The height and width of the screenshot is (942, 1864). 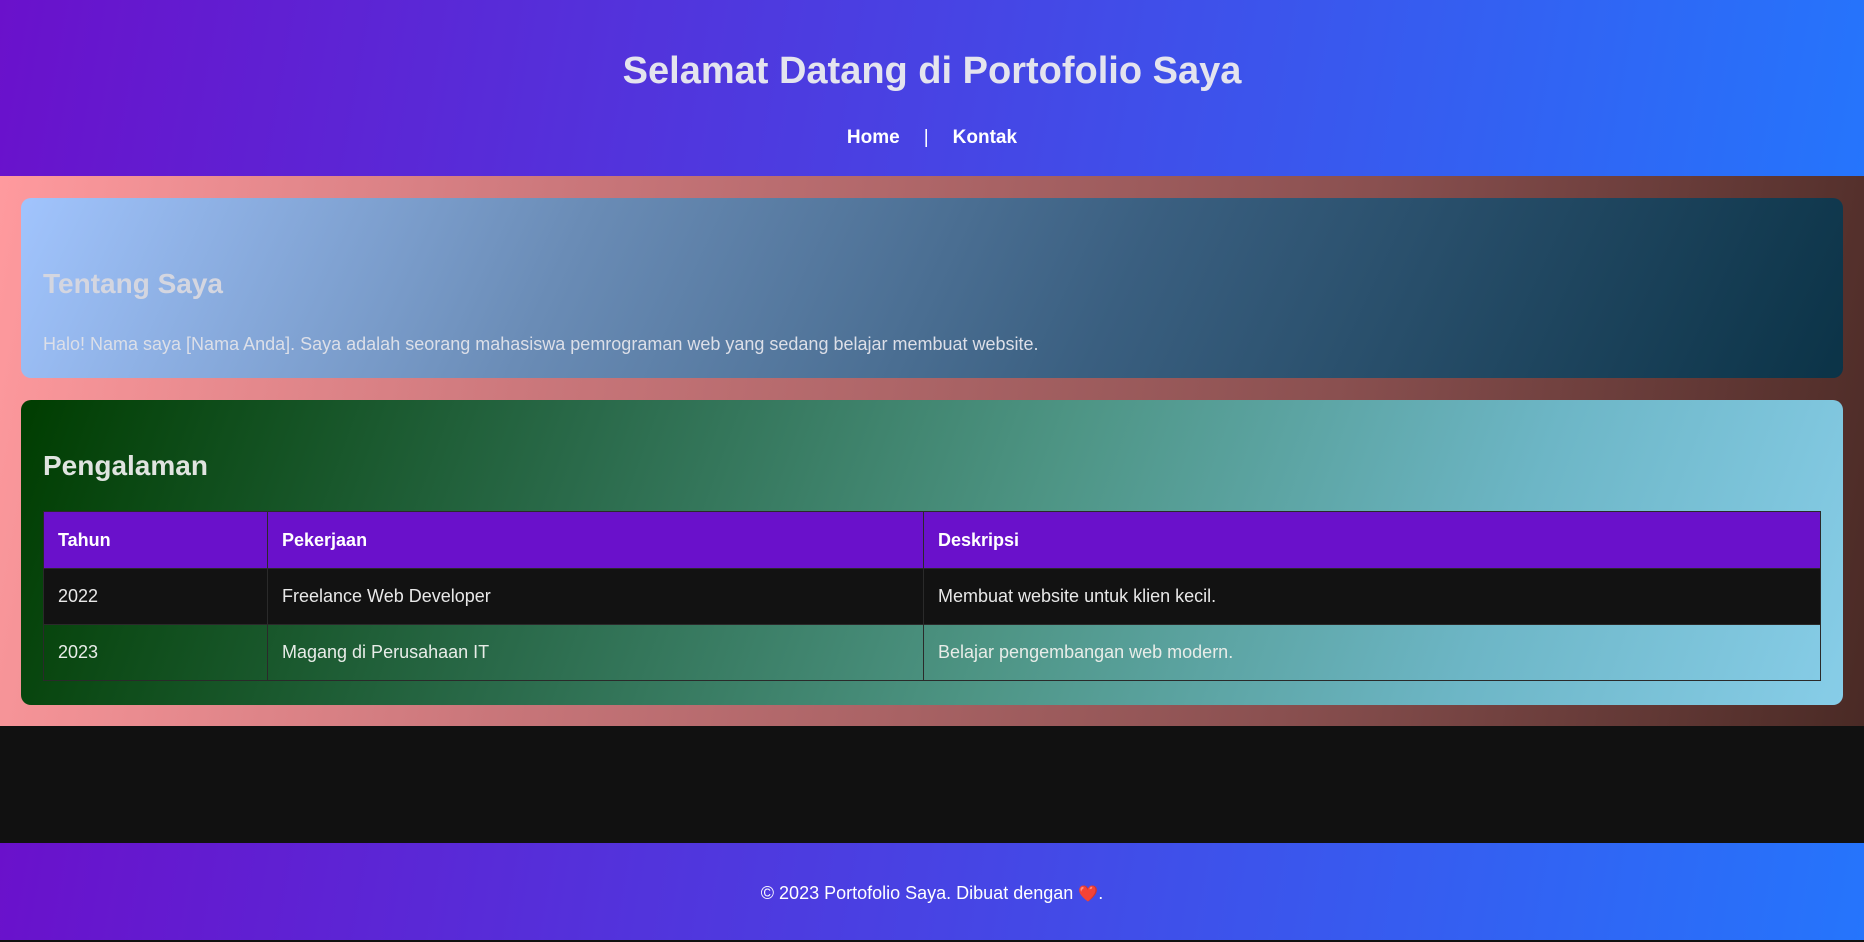 I want to click on table-header-row: Tahun Pekerjaan Deskripsi, so click(x=932, y=540).